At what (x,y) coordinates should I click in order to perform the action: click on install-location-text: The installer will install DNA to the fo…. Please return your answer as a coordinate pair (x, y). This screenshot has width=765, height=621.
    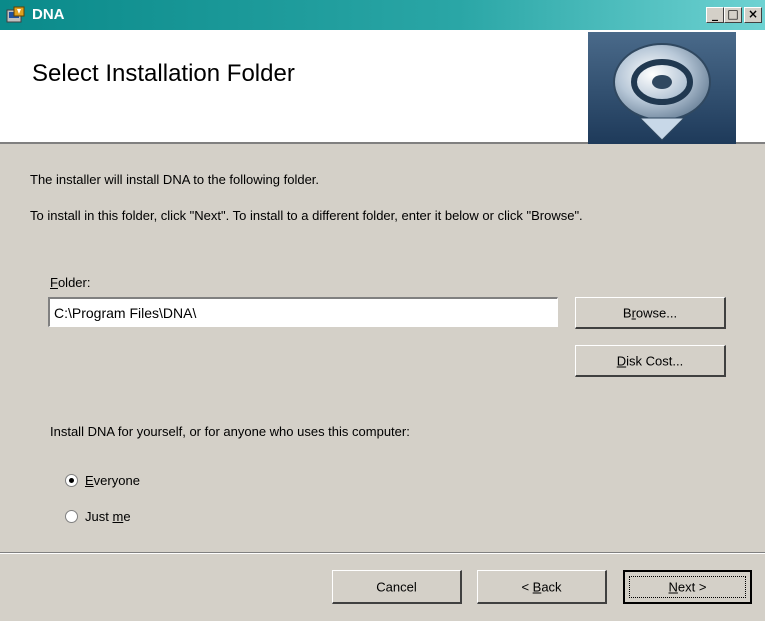
    Looking at the image, I should click on (175, 179).